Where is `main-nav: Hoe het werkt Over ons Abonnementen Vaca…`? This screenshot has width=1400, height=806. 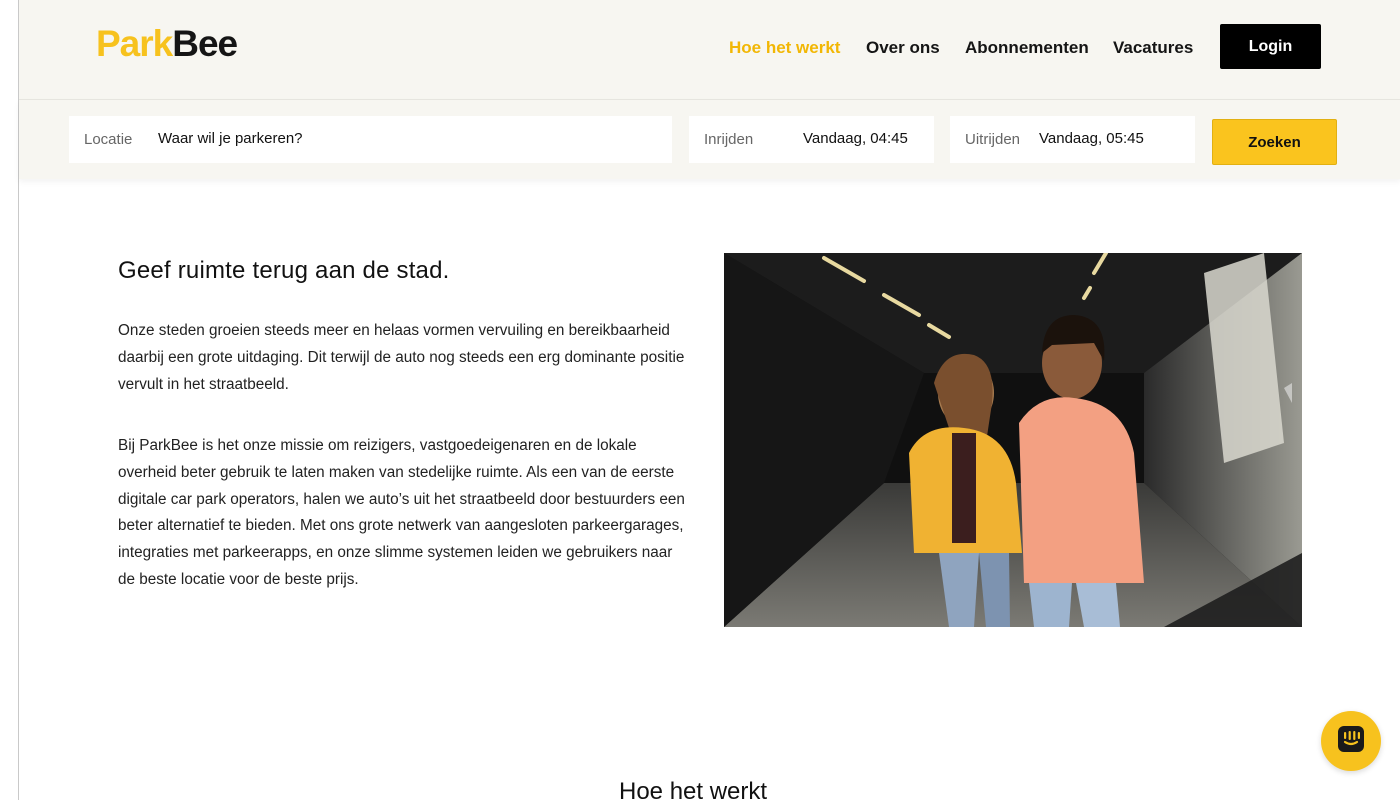 main-nav: Hoe het werkt Over ons Abonnementen Vaca… is located at coordinates (709, 50).